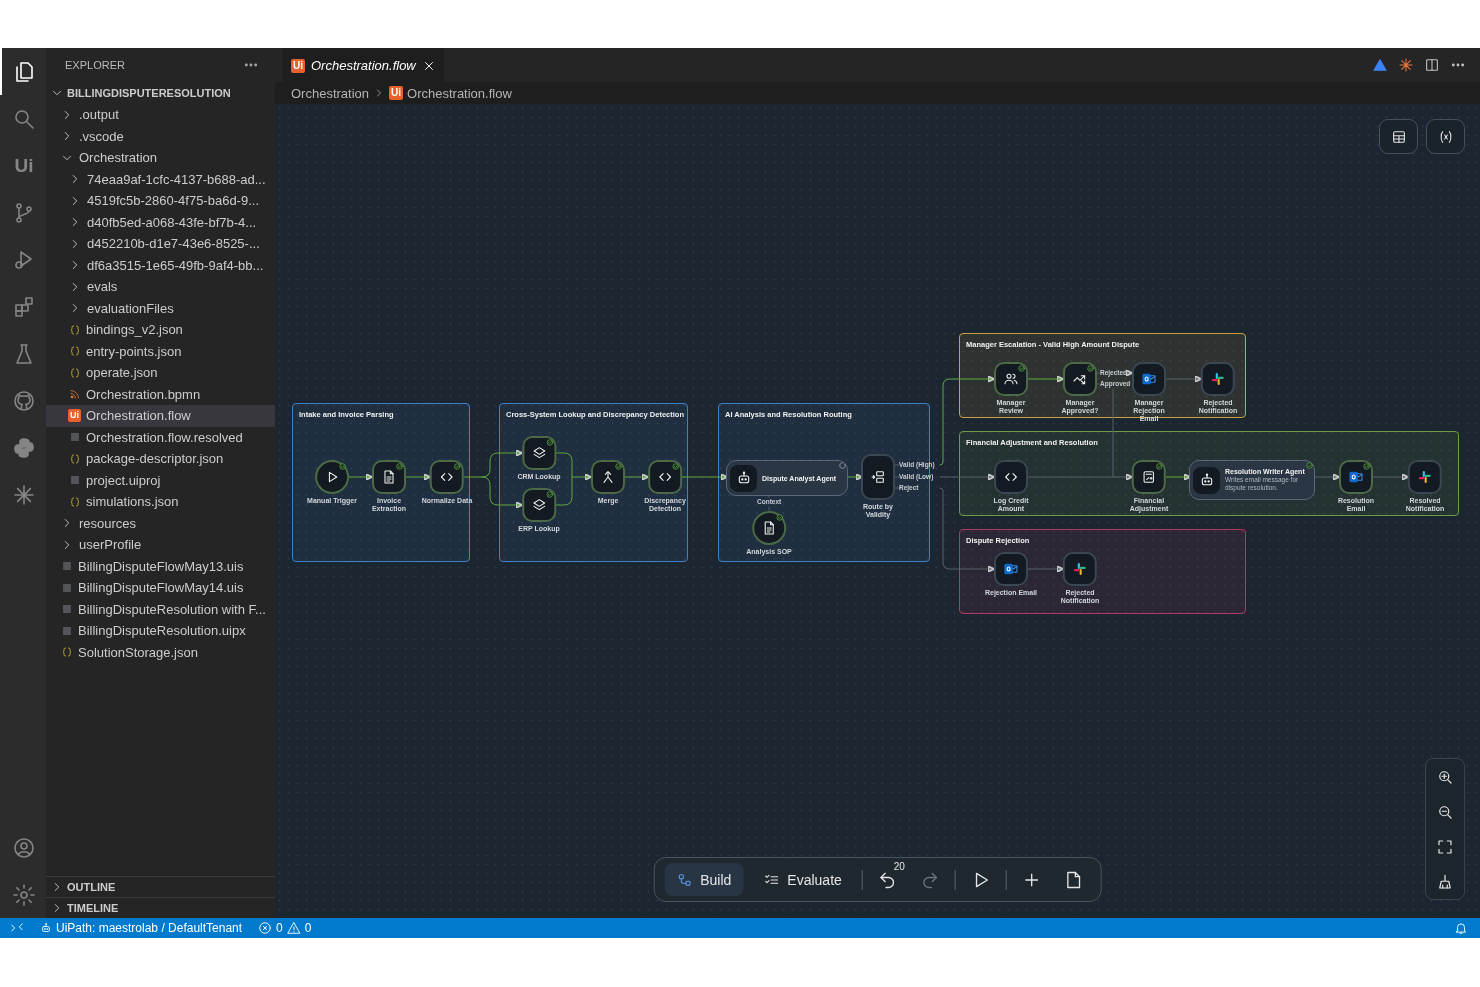  I want to click on mail-app-icon, so click(1149, 379).